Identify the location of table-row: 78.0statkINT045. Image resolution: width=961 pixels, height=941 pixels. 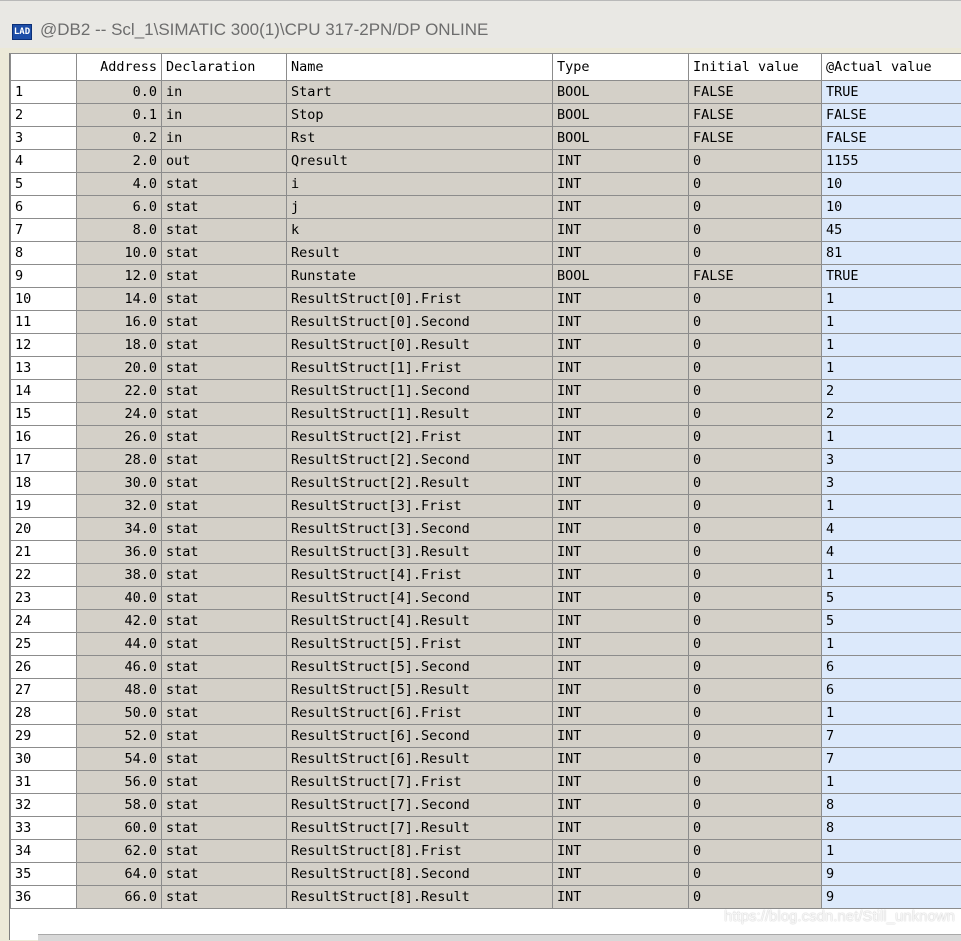
(486, 230).